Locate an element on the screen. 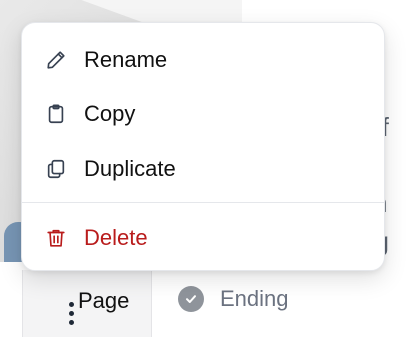 Image resolution: width=406 pixels, height=337 pixels. check-circle-icon is located at coordinates (191, 299).